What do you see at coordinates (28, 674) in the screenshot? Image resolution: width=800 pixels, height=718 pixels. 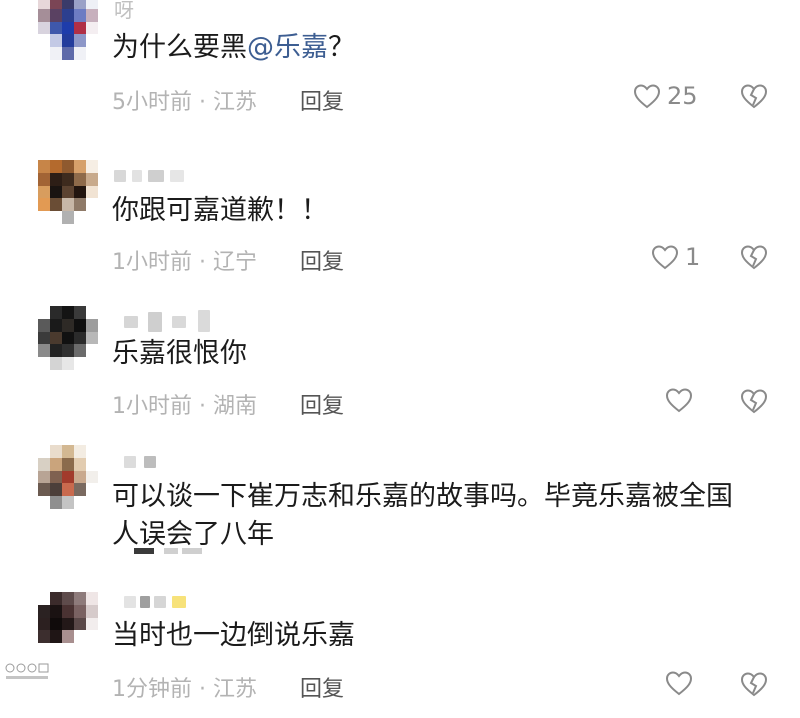 I see `watermark-logo` at bounding box center [28, 674].